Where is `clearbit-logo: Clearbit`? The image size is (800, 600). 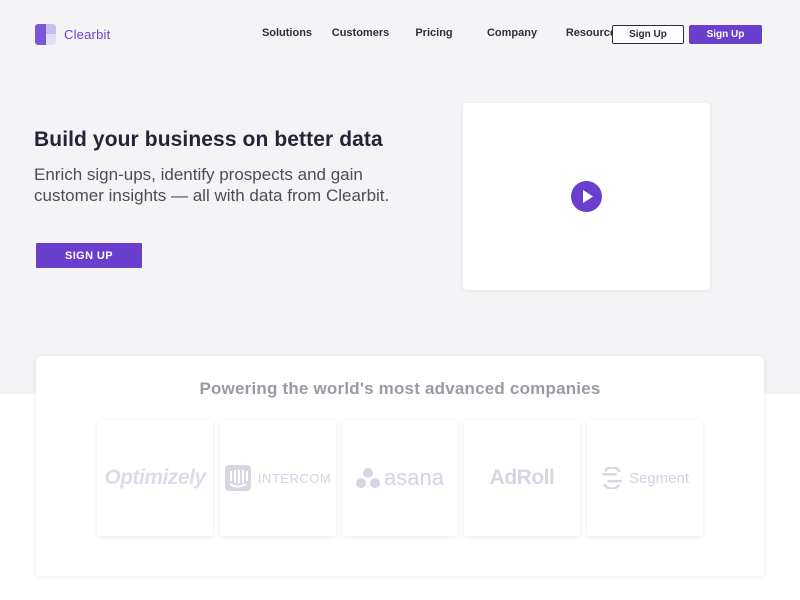 clearbit-logo: Clearbit is located at coordinates (72, 34).